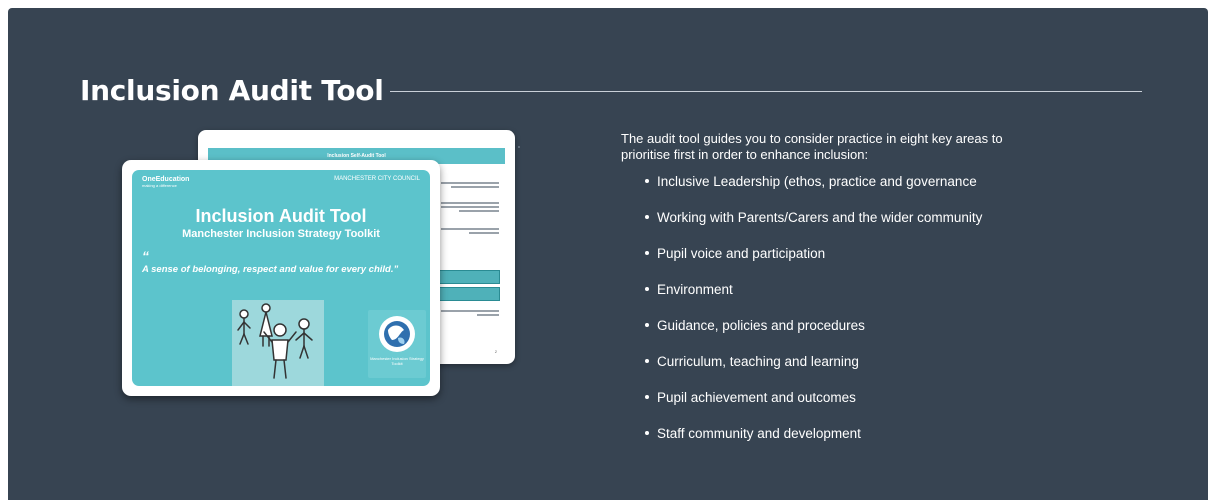 The height and width of the screenshot is (500, 1208). What do you see at coordinates (756, 397) in the screenshot?
I see `list-item-label: Pupil achievement and outcomes` at bounding box center [756, 397].